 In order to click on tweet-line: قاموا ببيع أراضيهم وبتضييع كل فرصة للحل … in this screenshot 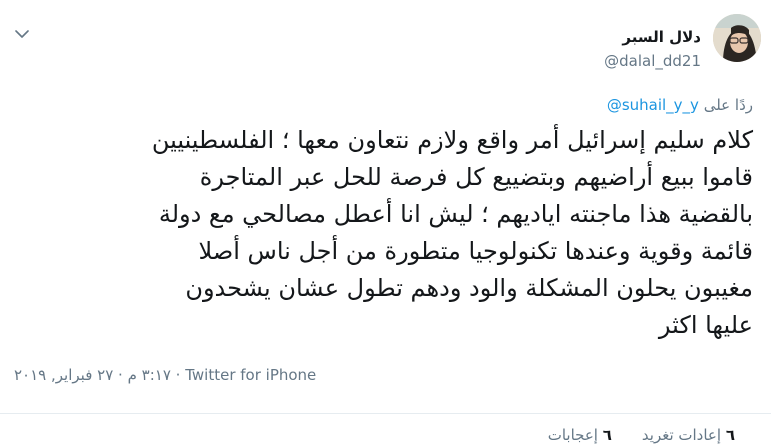, I will do `click(476, 177)`.